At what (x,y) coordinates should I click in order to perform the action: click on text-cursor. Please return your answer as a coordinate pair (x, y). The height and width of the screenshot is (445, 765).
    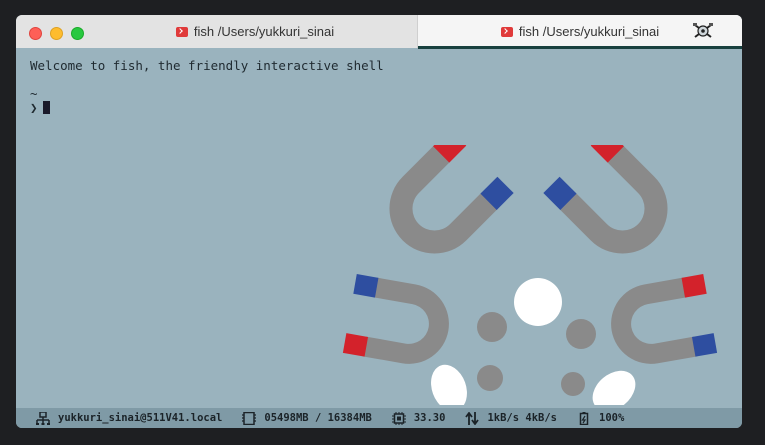
    Looking at the image, I should click on (46, 107).